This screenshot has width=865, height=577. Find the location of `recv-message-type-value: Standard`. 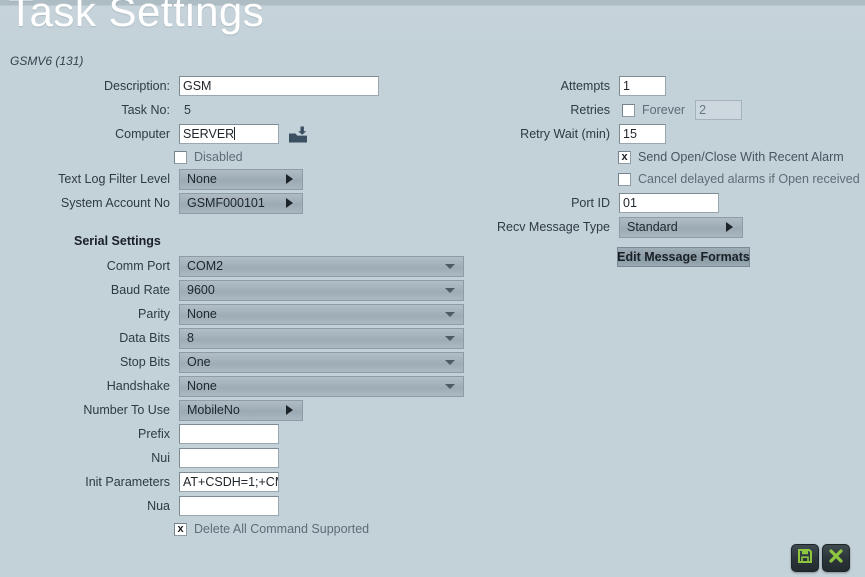

recv-message-type-value: Standard is located at coordinates (652, 227).